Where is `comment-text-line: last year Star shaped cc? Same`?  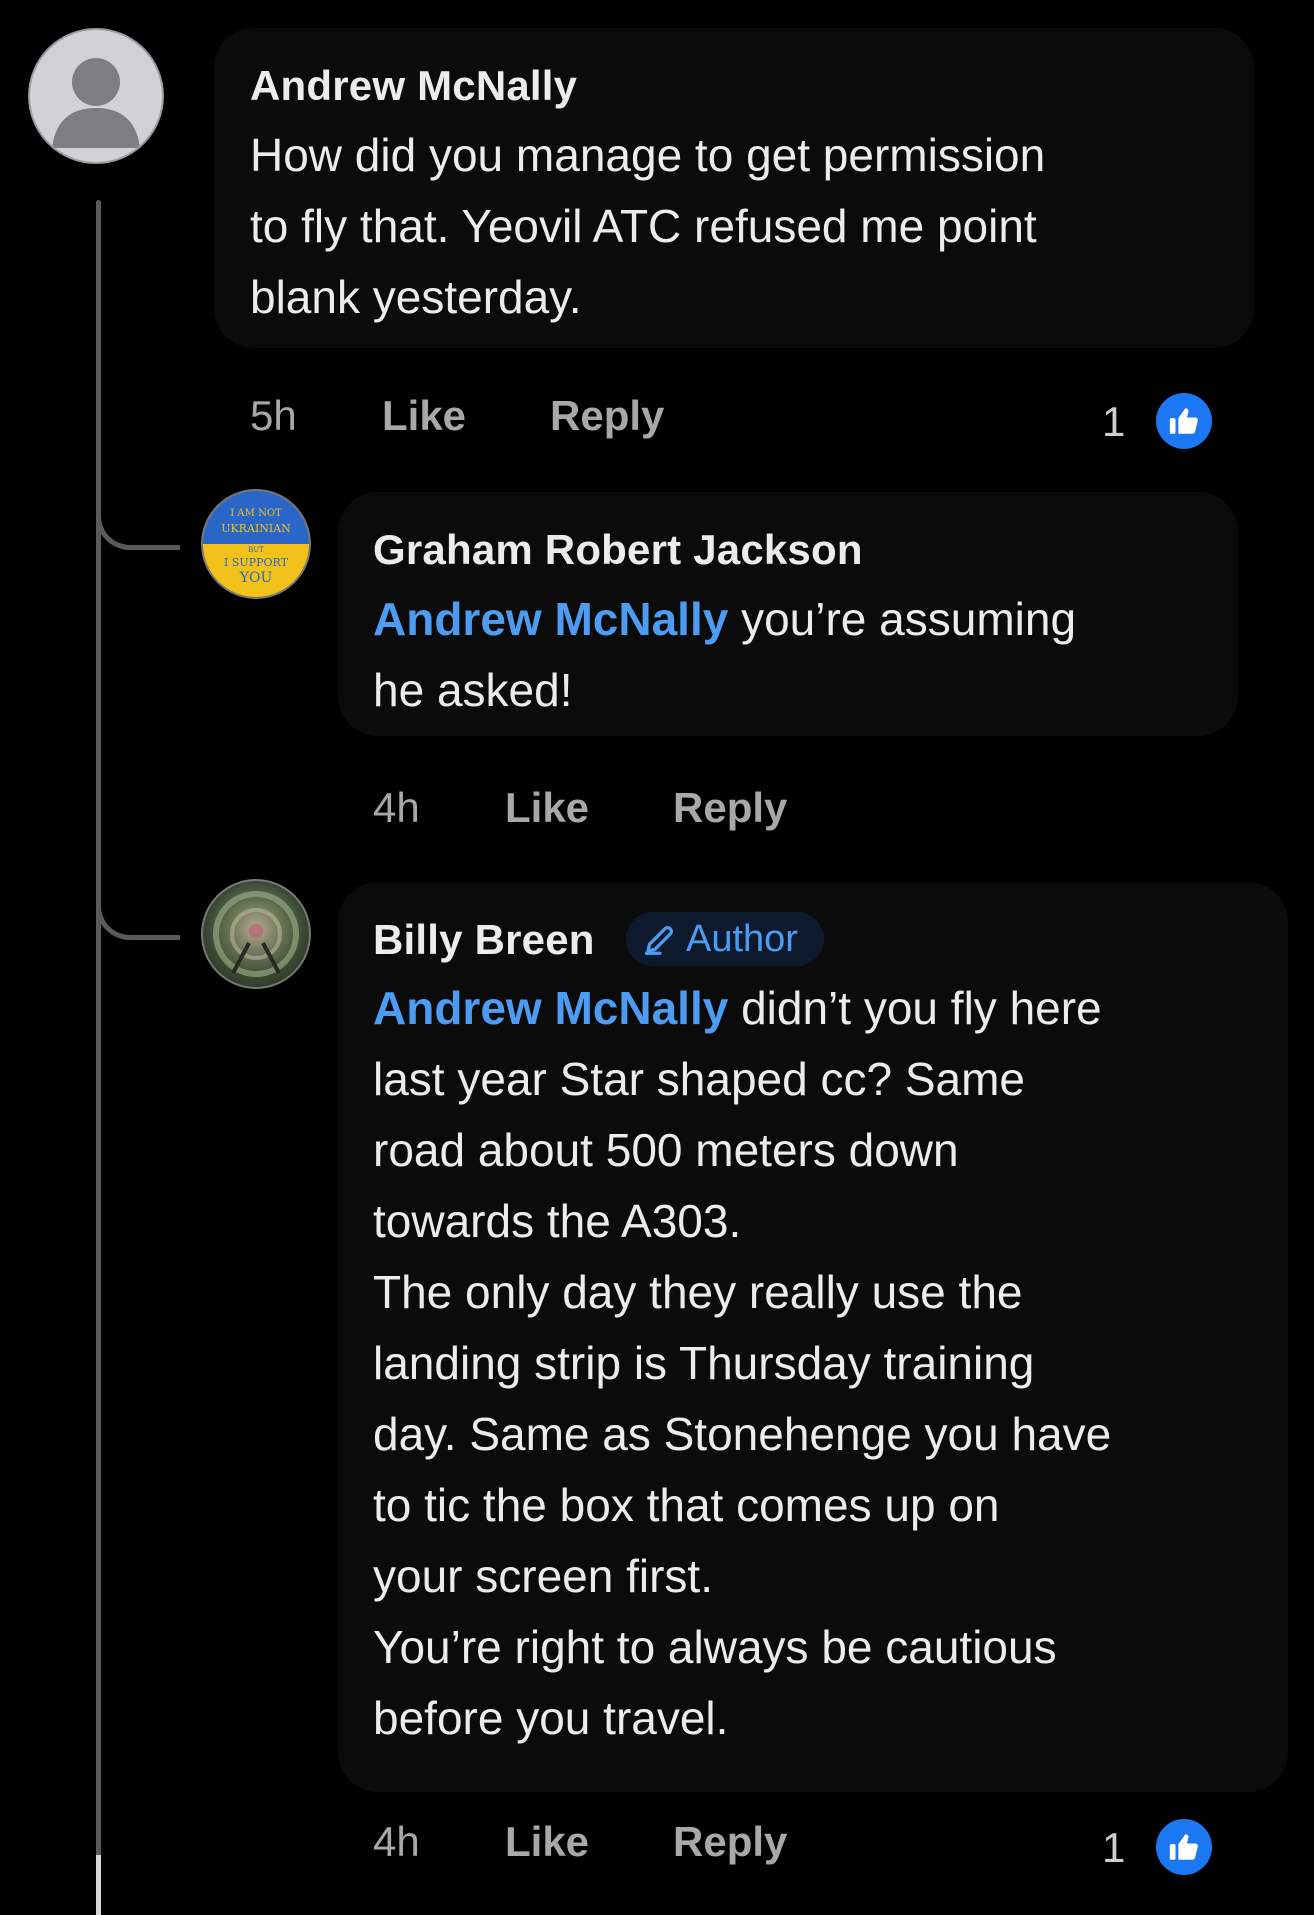
comment-text-line: last year Star shaped cc? Same is located at coordinates (699, 1079).